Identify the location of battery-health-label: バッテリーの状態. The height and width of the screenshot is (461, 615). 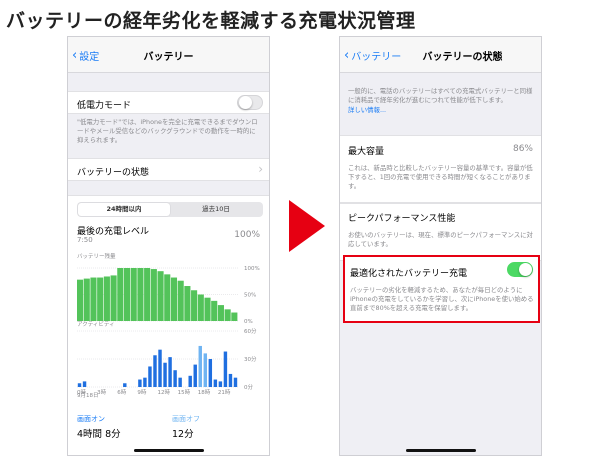
(113, 173).